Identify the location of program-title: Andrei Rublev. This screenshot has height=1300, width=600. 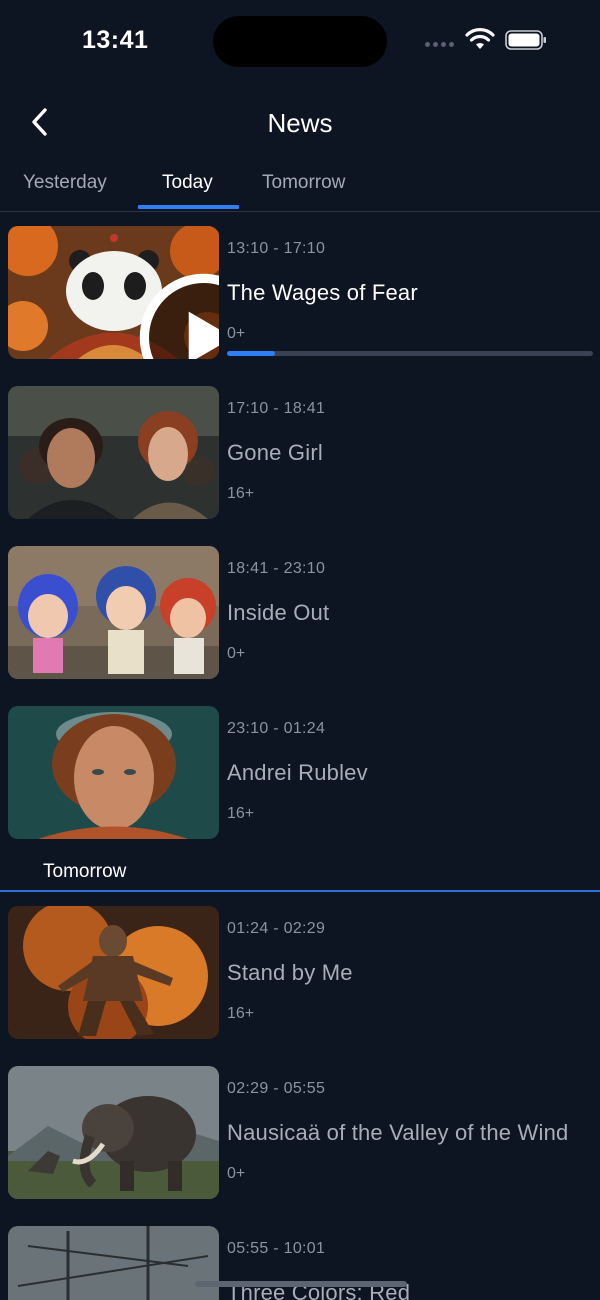
(297, 772).